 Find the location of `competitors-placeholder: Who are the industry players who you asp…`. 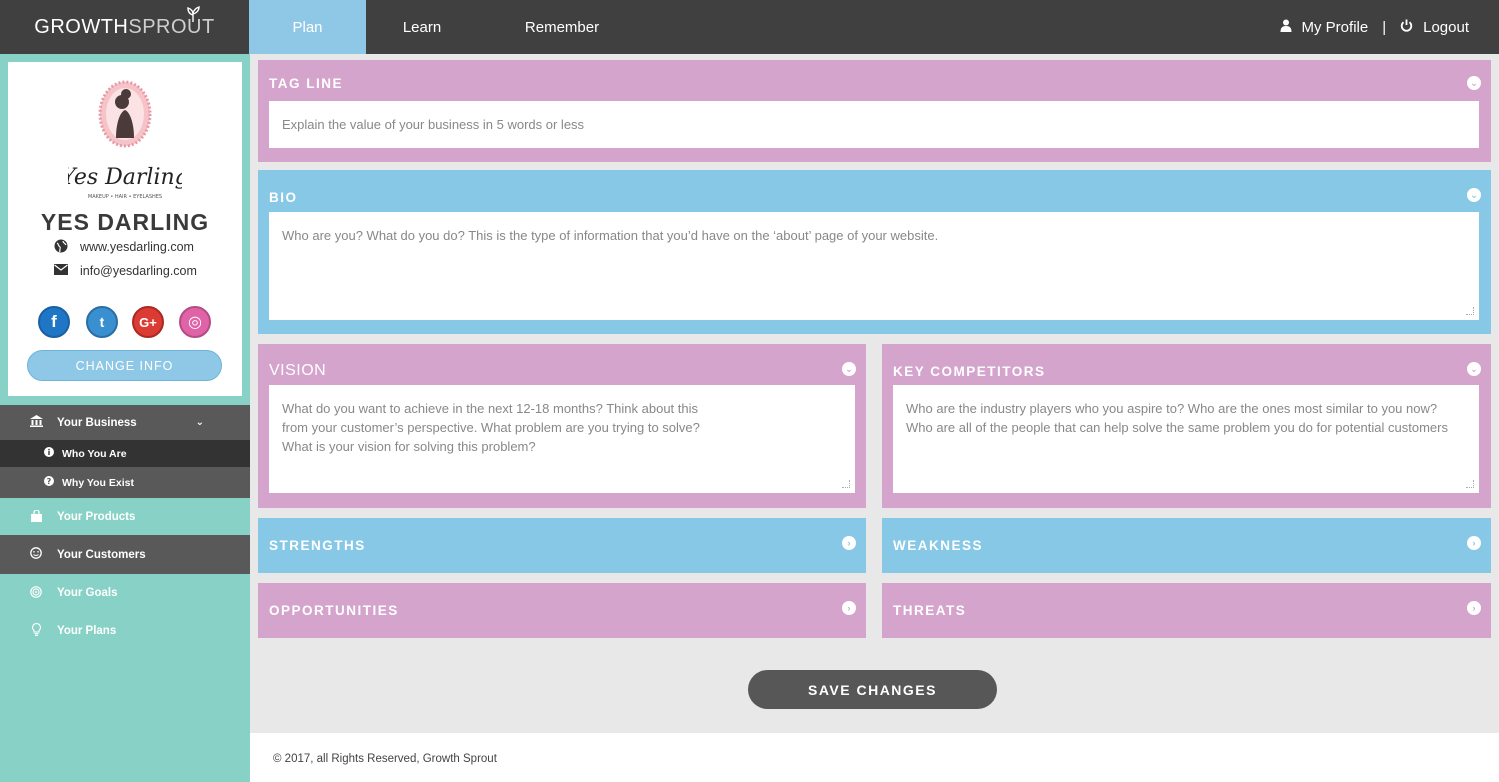

competitors-placeholder: Who are the industry players who you asp… is located at coordinates (1177, 418).